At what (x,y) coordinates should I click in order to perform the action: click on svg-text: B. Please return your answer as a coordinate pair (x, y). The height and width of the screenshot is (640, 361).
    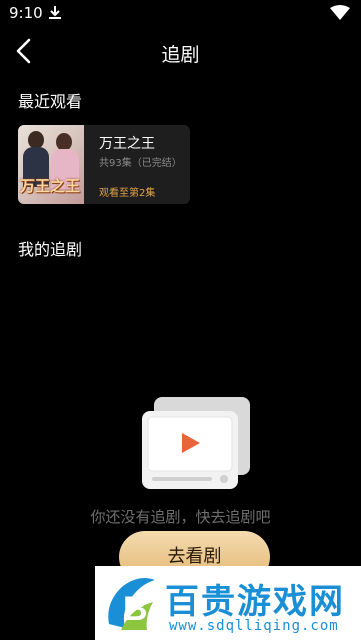
    Looking at the image, I should click on (135, 609).